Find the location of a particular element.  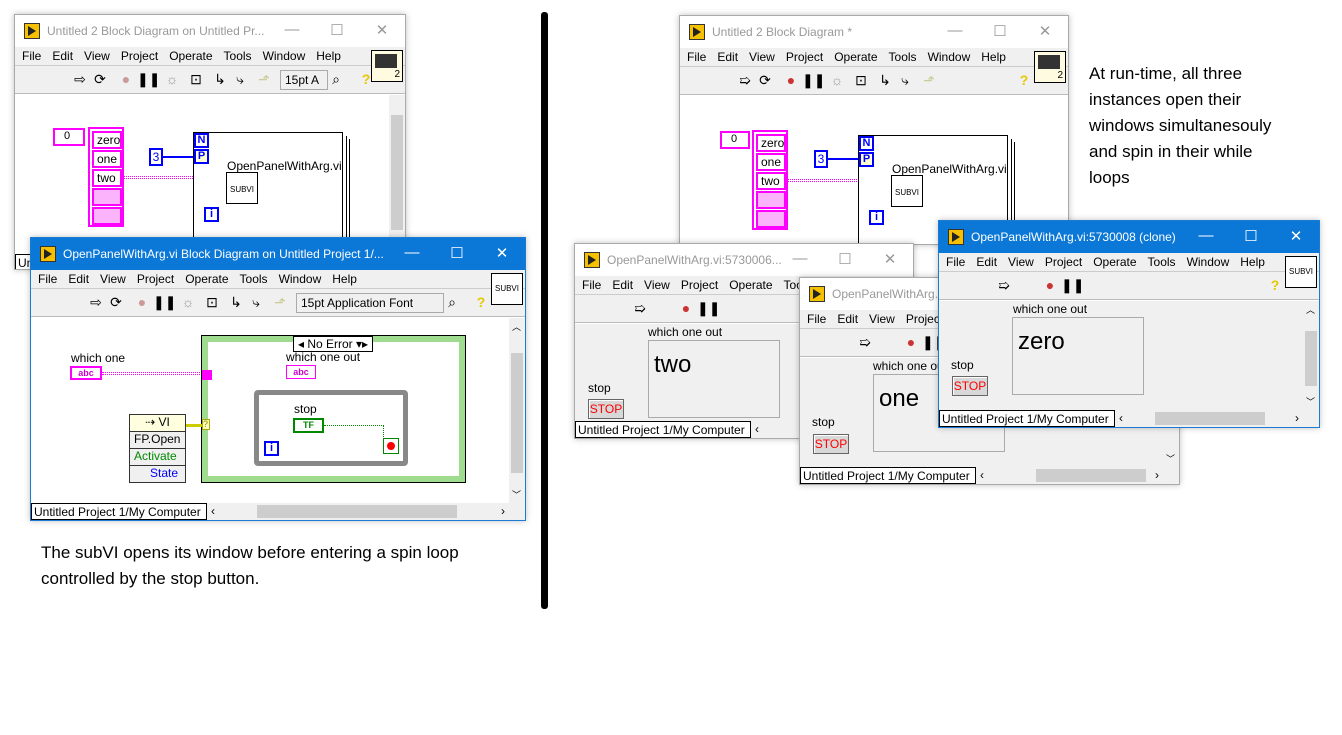

loop-count-constant: 3 is located at coordinates (156, 157).